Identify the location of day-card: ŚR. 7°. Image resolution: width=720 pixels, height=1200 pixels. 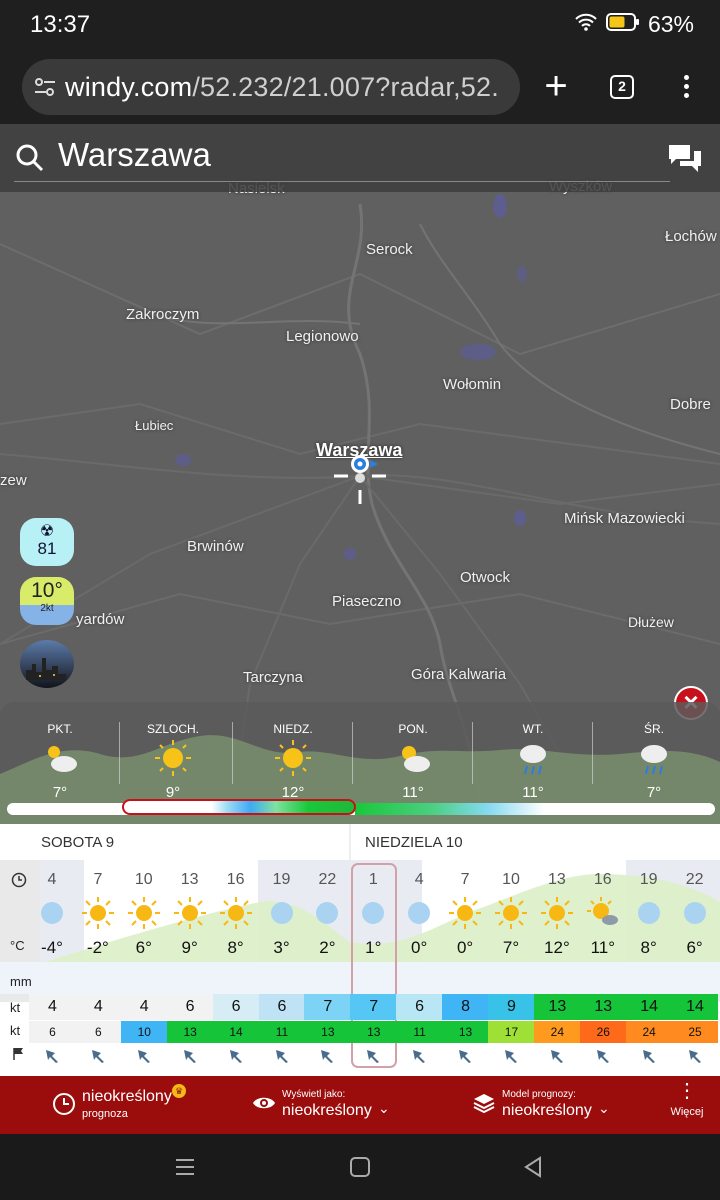
(654, 761).